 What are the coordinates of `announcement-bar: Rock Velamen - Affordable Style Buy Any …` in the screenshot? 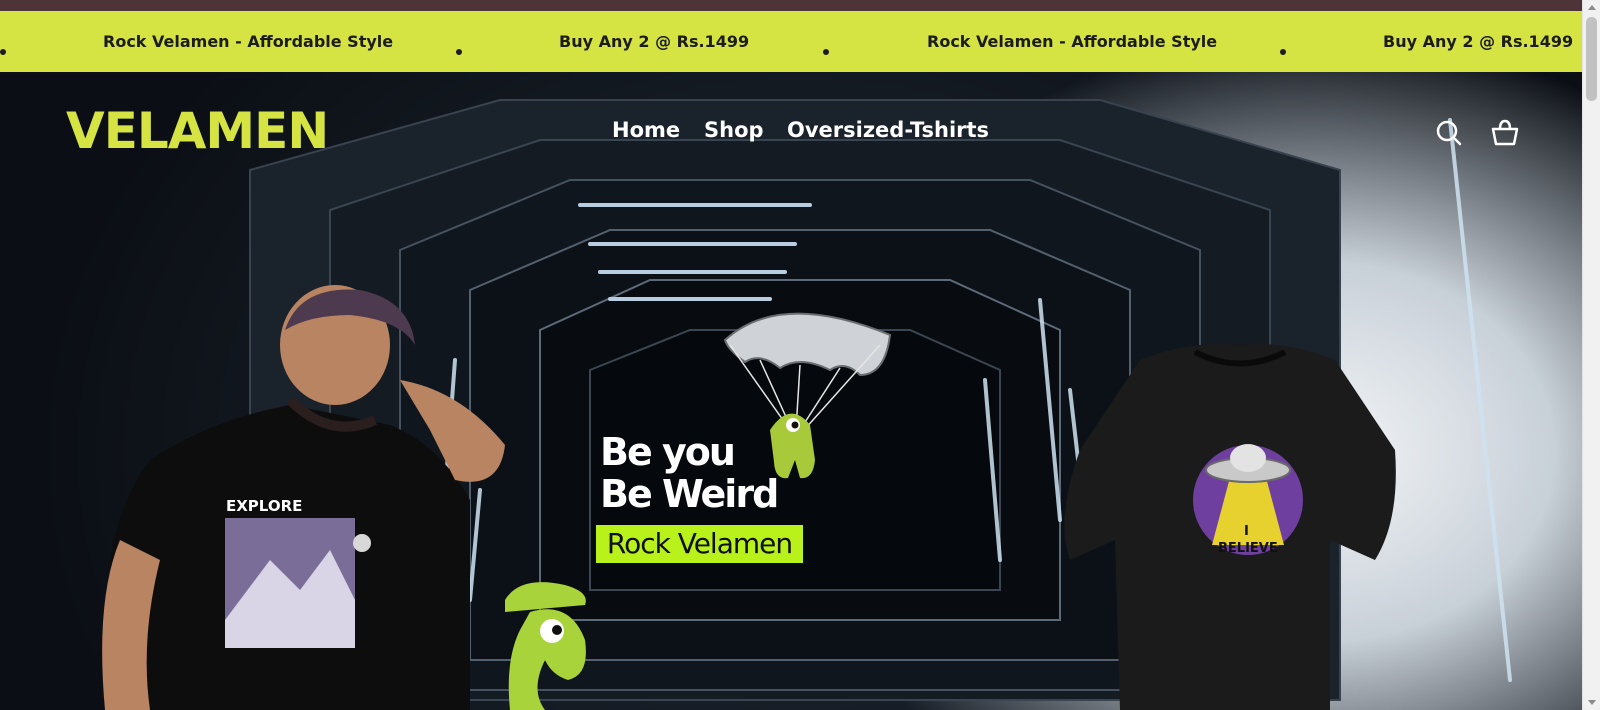 It's located at (791, 41).